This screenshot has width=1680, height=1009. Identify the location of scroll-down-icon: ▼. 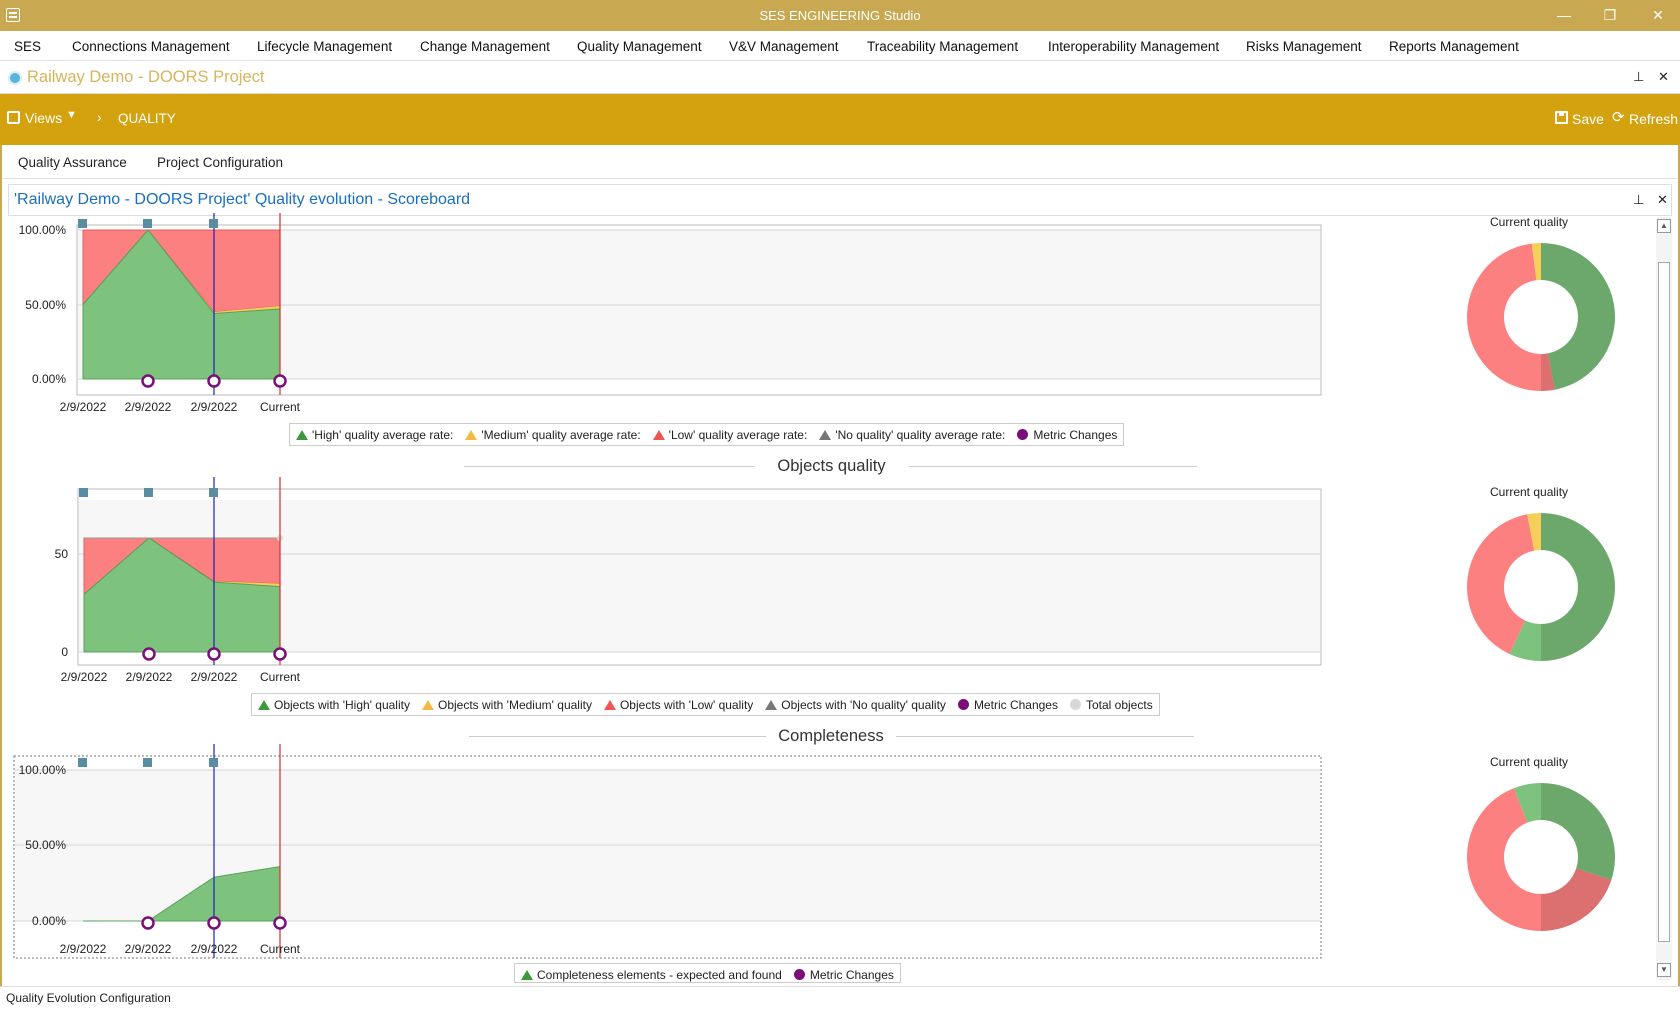
(1664, 970).